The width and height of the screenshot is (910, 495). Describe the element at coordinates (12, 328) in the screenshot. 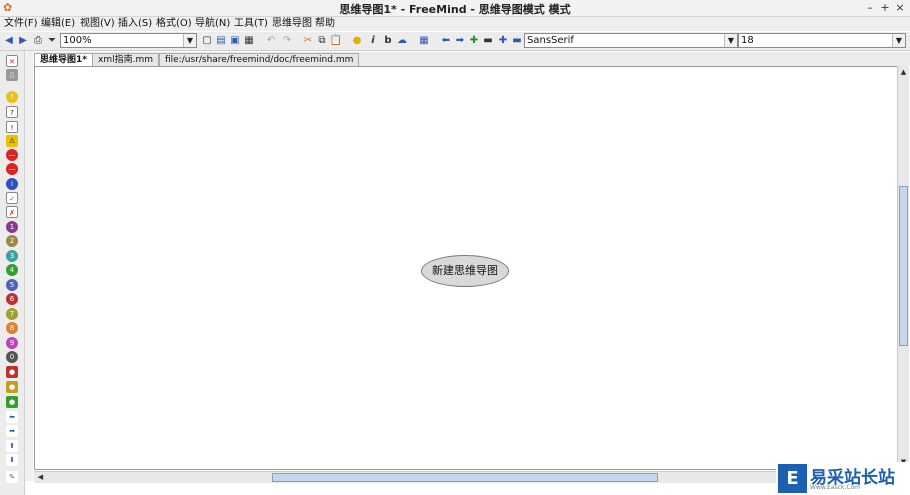

I see `priority-8-icon: 8` at that location.